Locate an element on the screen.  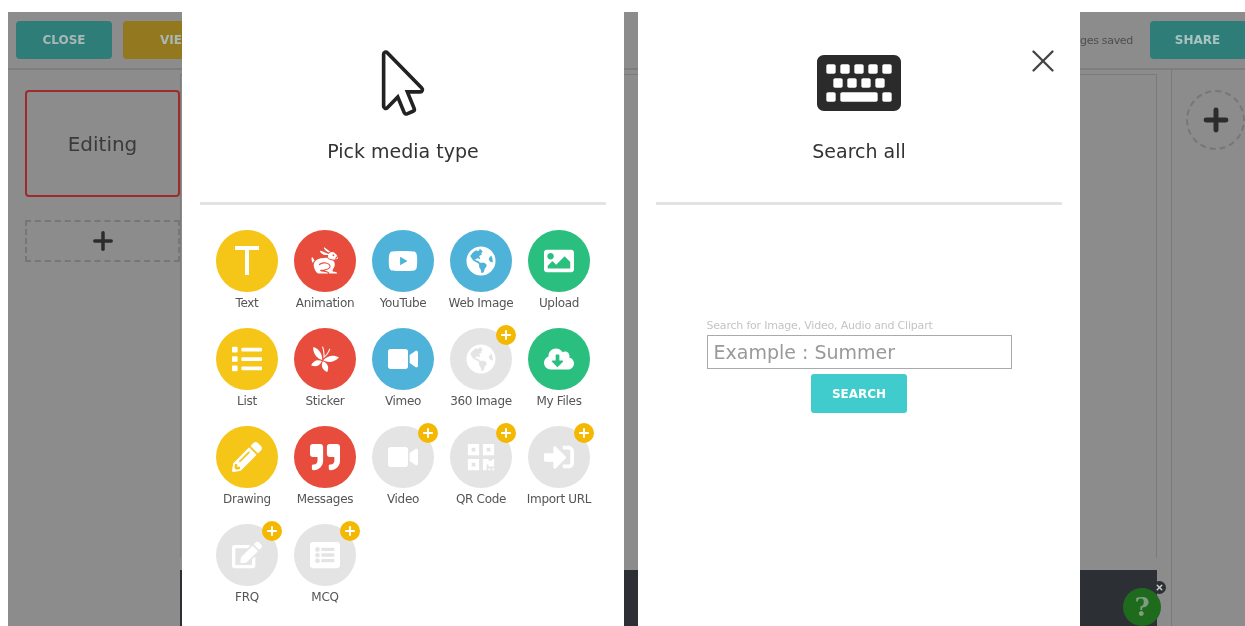
rabbit-icon is located at coordinates (325, 261).